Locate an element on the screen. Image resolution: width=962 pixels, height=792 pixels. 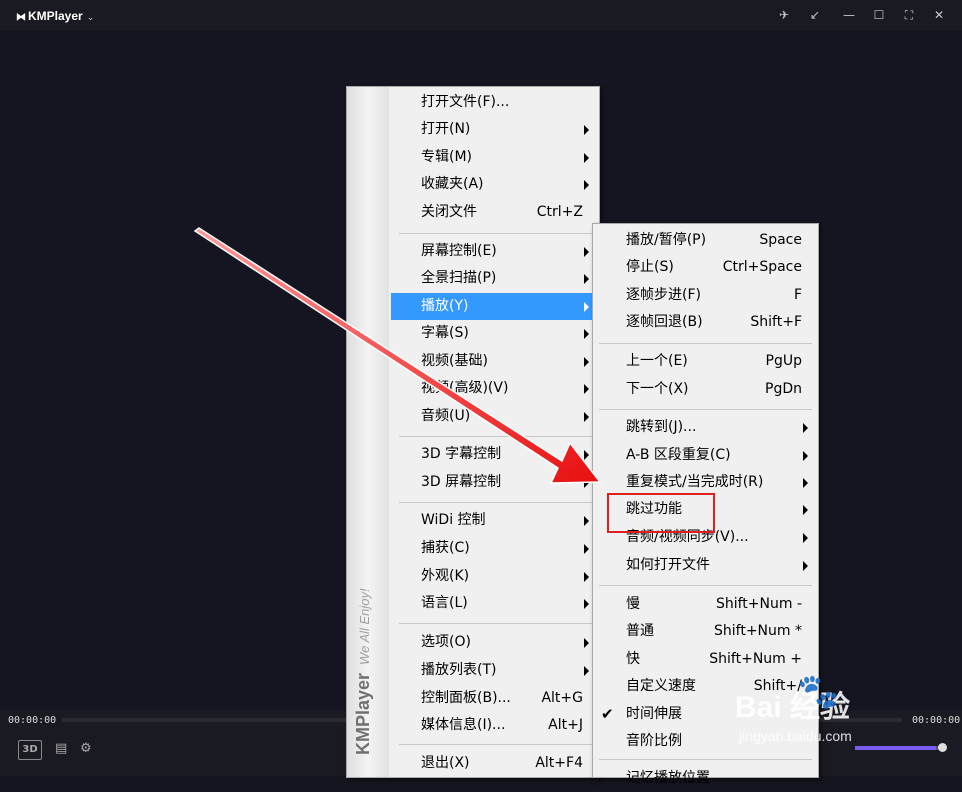
baidu-paw-icon: 🐾 is located at coordinates (818, 692).